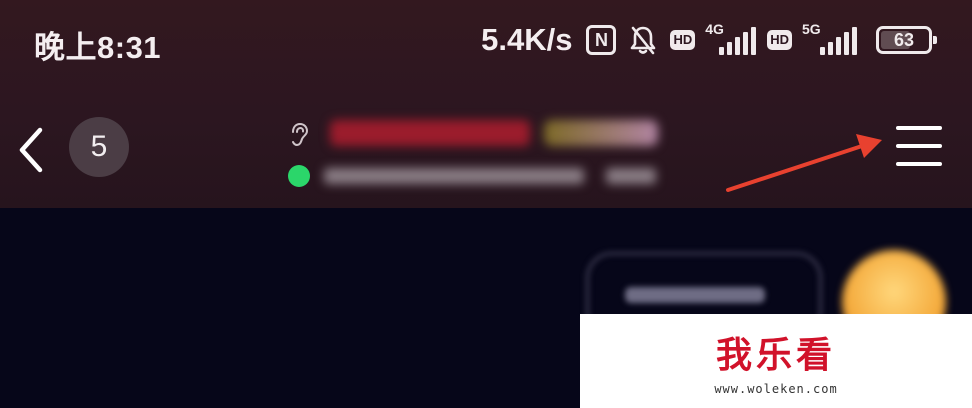  Describe the element at coordinates (731, 38) in the screenshot. I see `signal-icon-sim1: 4G` at that location.